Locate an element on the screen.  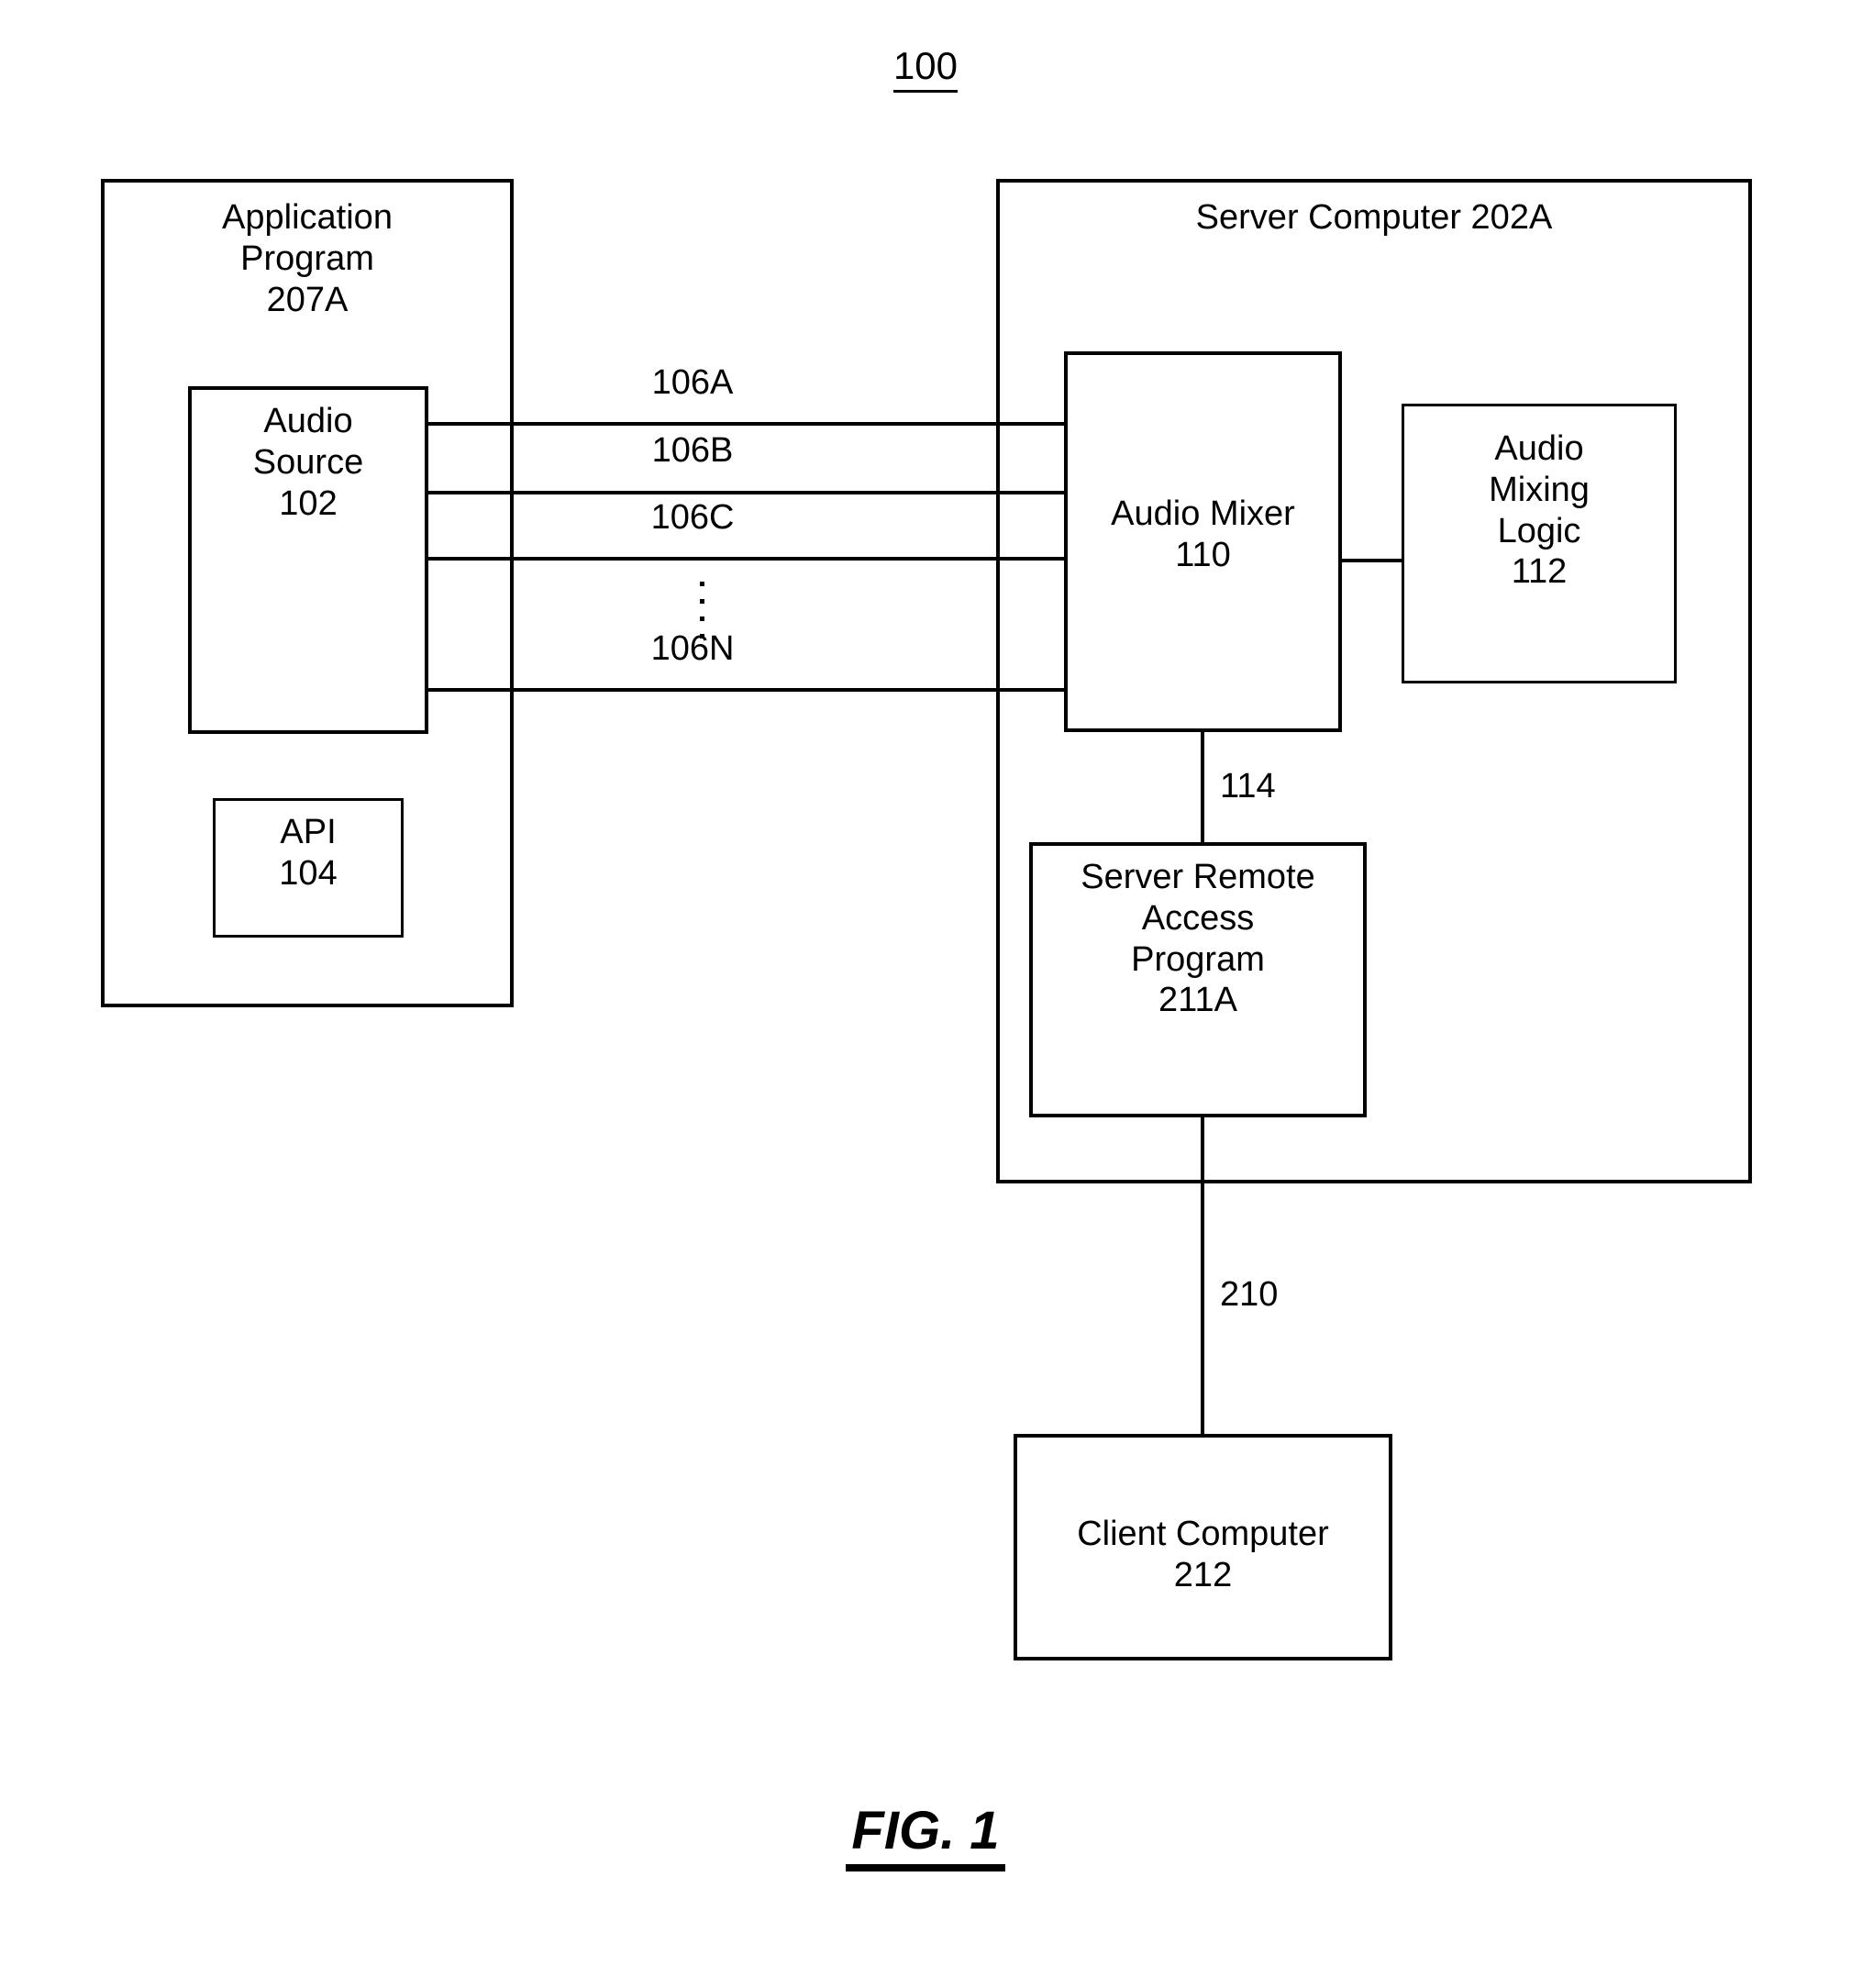
vertical-ellipsis-icon is located at coordinates (701, 604).